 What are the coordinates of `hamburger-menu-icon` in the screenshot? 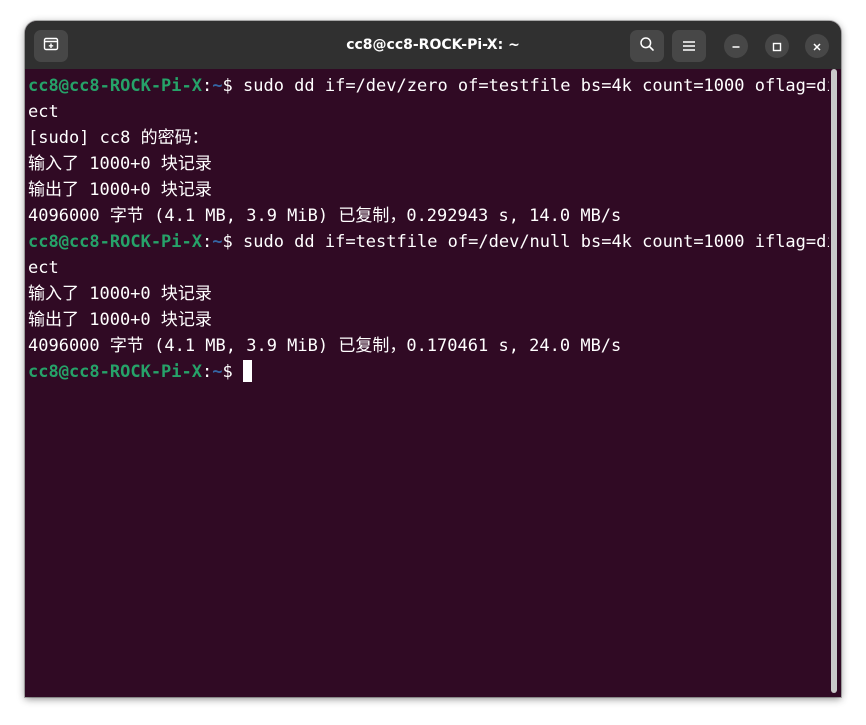 It's located at (689, 46).